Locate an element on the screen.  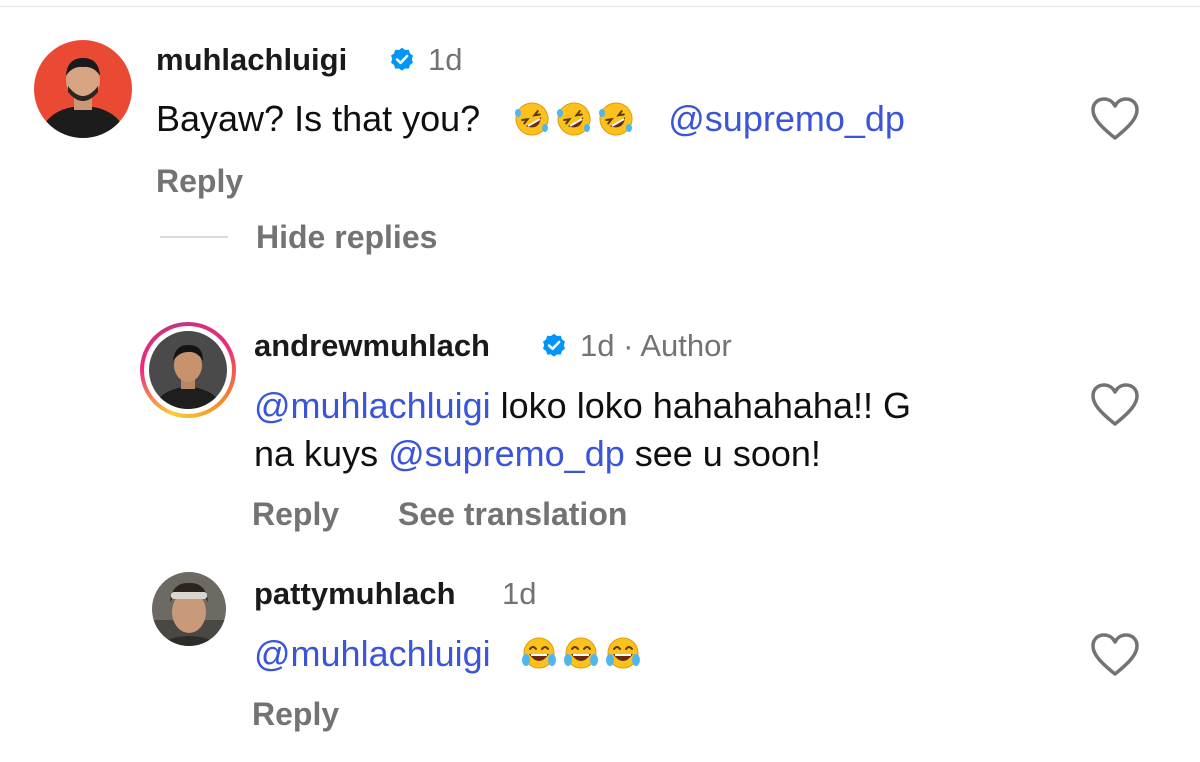
avatar-andrewmuhlach is located at coordinates (188, 370).